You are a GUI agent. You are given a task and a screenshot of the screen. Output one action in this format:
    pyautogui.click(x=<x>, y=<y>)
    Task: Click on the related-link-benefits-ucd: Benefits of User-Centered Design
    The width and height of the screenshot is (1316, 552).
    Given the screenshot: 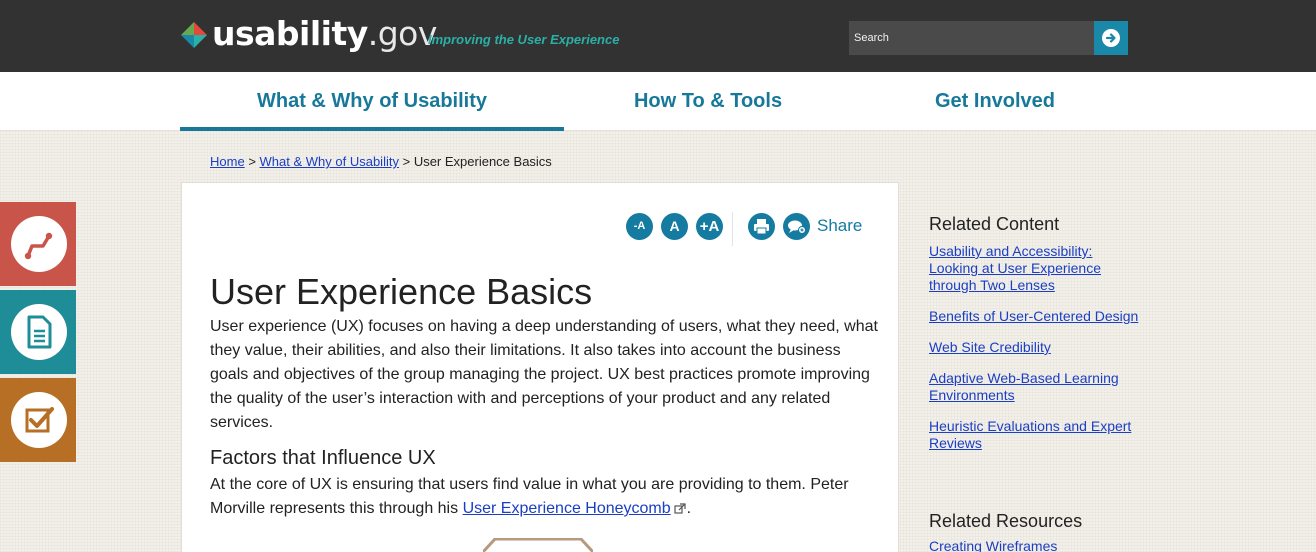 What is the action you would take?
    pyautogui.click(x=1039, y=316)
    